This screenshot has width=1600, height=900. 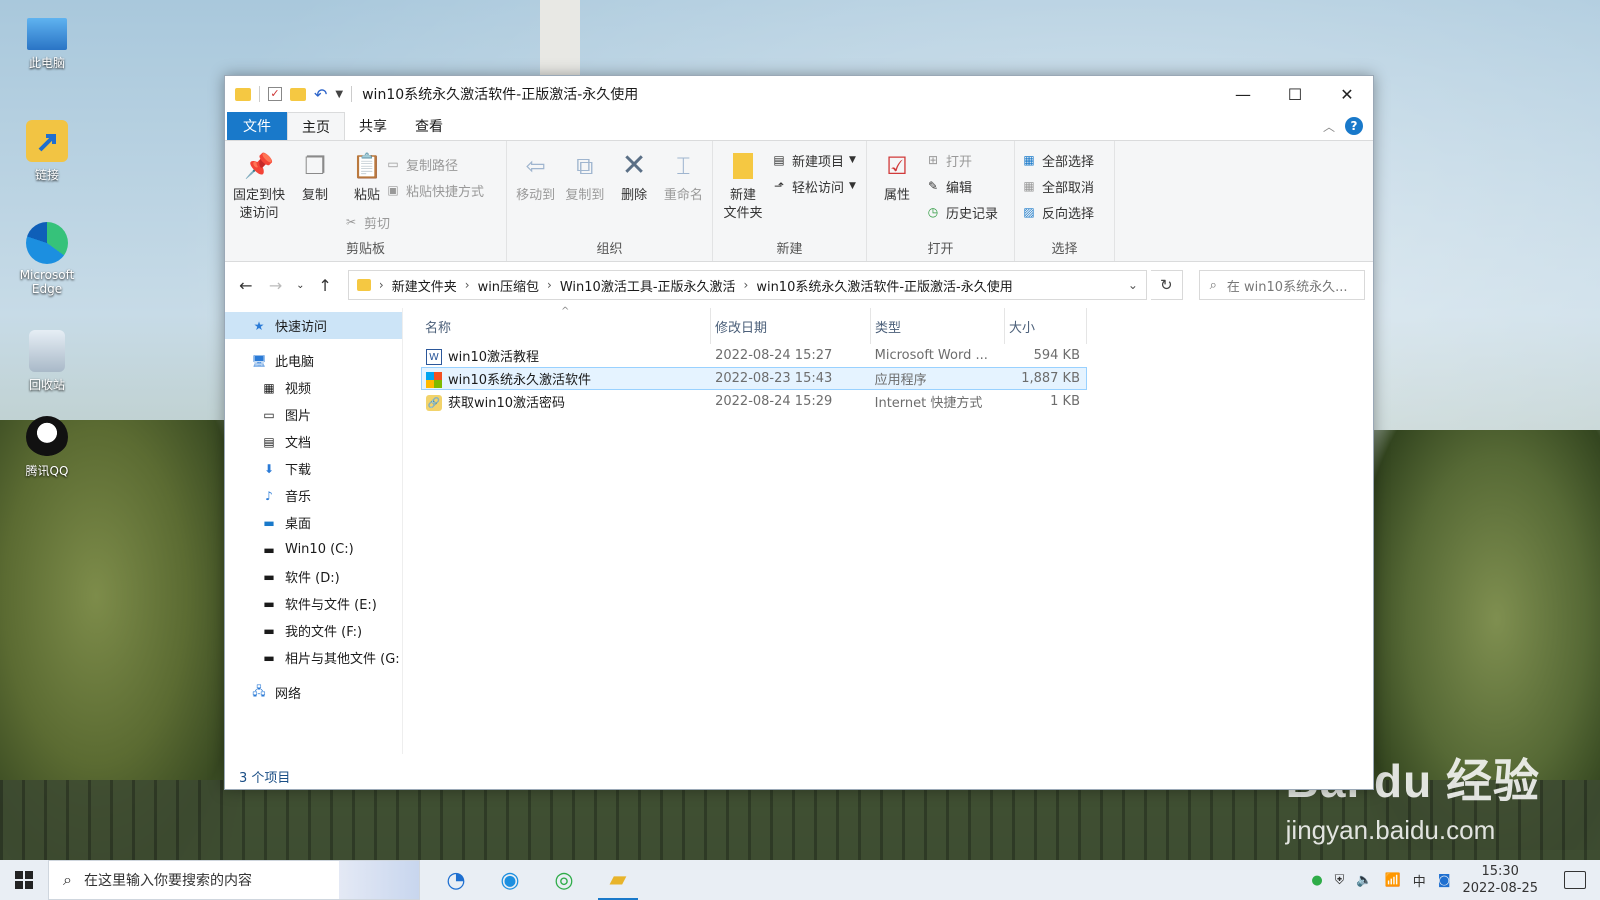 I want to click on minimize-button: —, so click(x=1243, y=94).